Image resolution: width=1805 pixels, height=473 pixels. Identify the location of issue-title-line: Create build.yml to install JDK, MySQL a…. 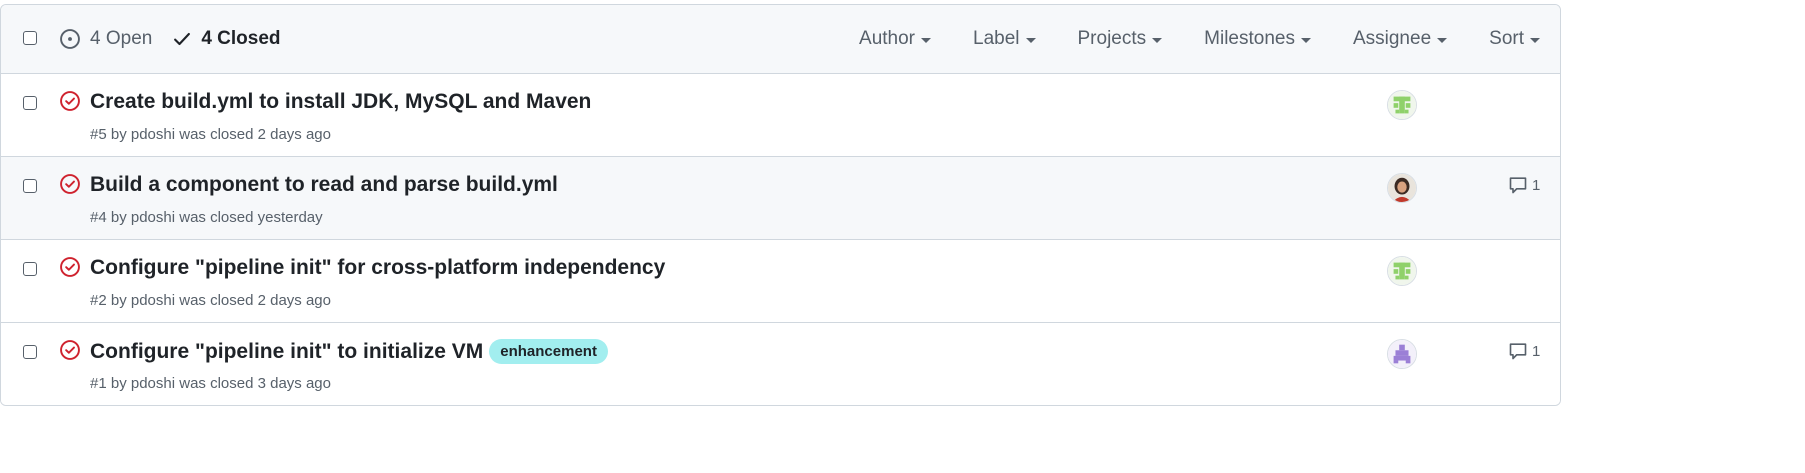
(340, 102).